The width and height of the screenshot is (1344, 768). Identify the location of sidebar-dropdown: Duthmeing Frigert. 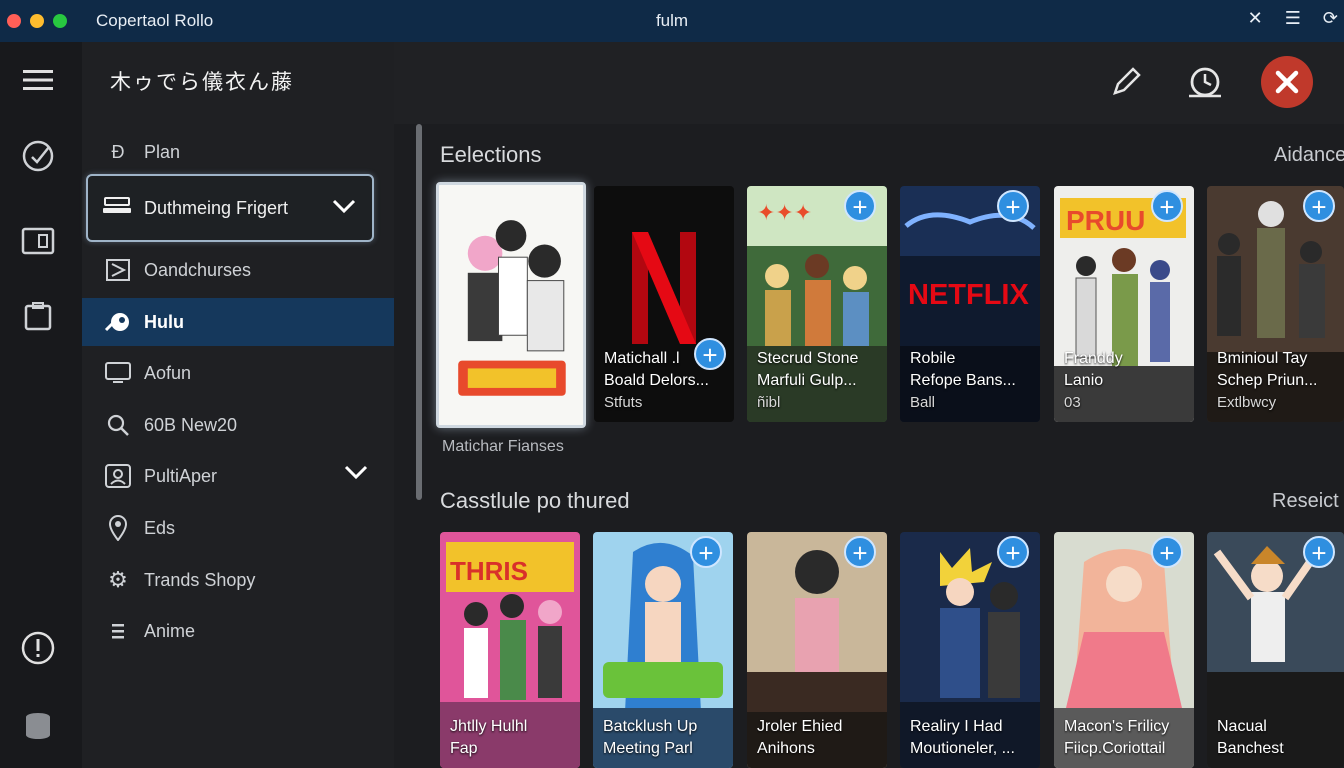
(230, 208).